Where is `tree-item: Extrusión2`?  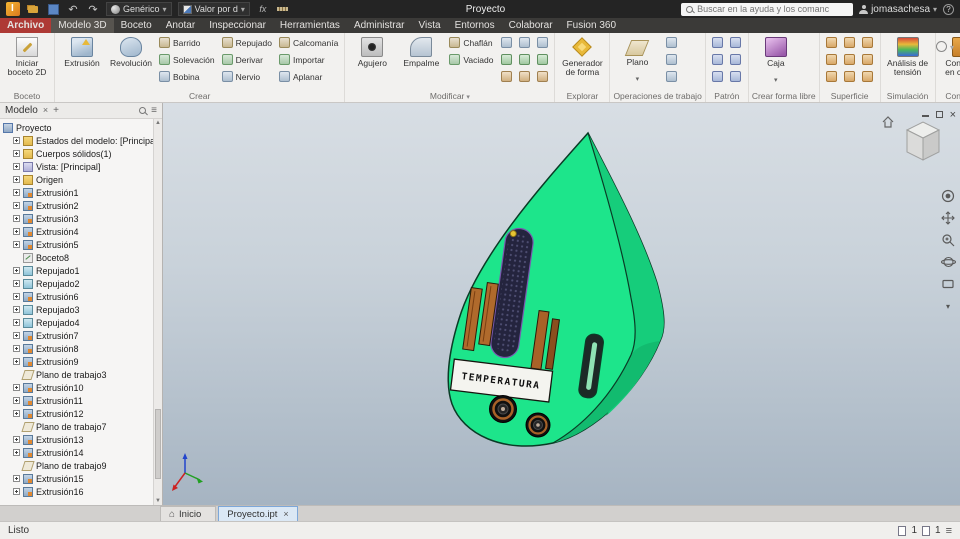
tree-item: Extrusión2 is located at coordinates (76, 205).